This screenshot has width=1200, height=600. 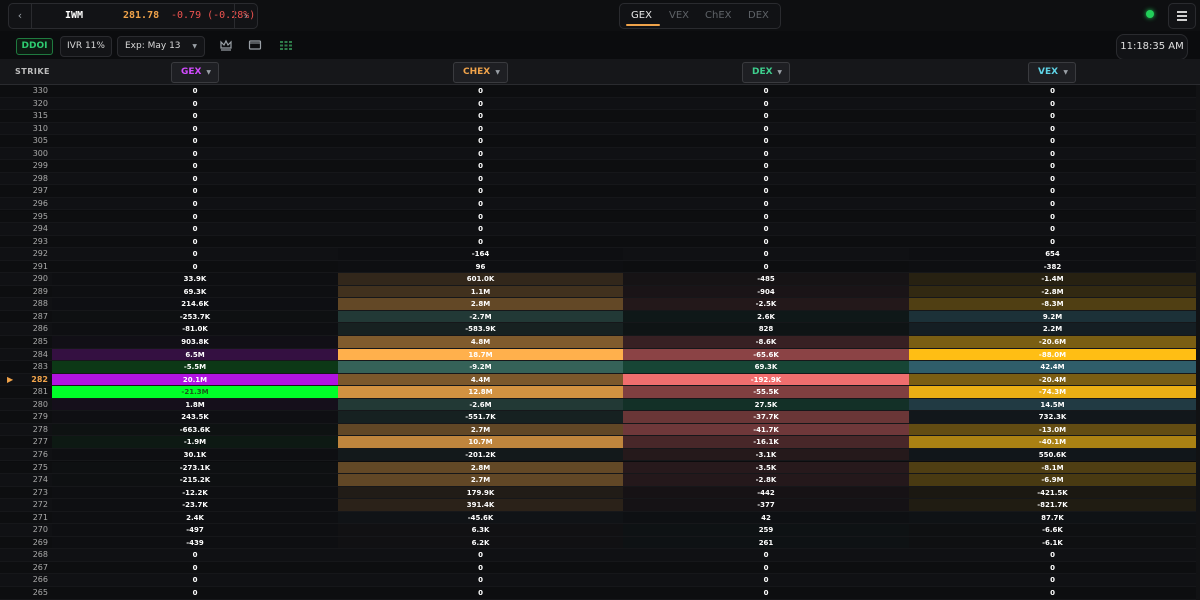 I want to click on table-row: 315 0 0 0 0, so click(x=598, y=116).